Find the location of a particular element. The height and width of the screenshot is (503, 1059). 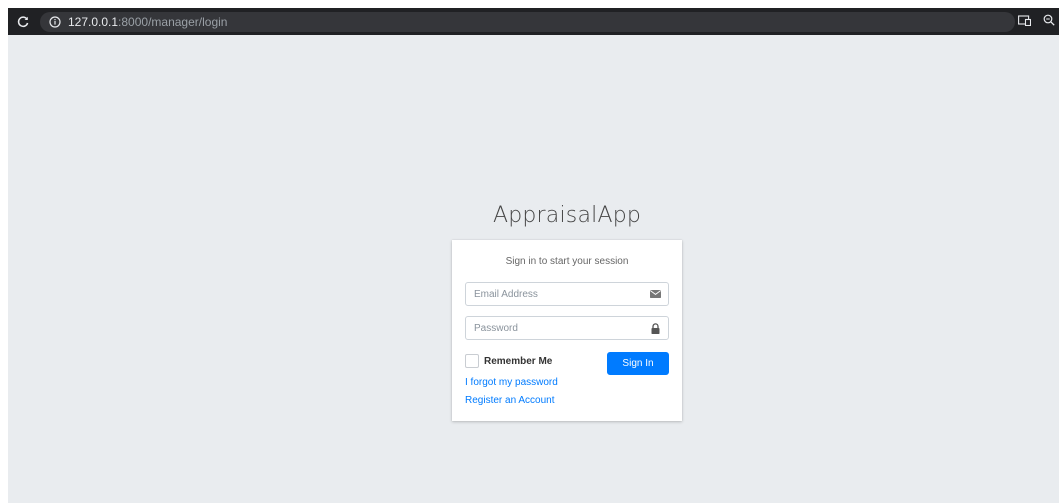

forgot-password-link: I forgot my password is located at coordinates (511, 382).